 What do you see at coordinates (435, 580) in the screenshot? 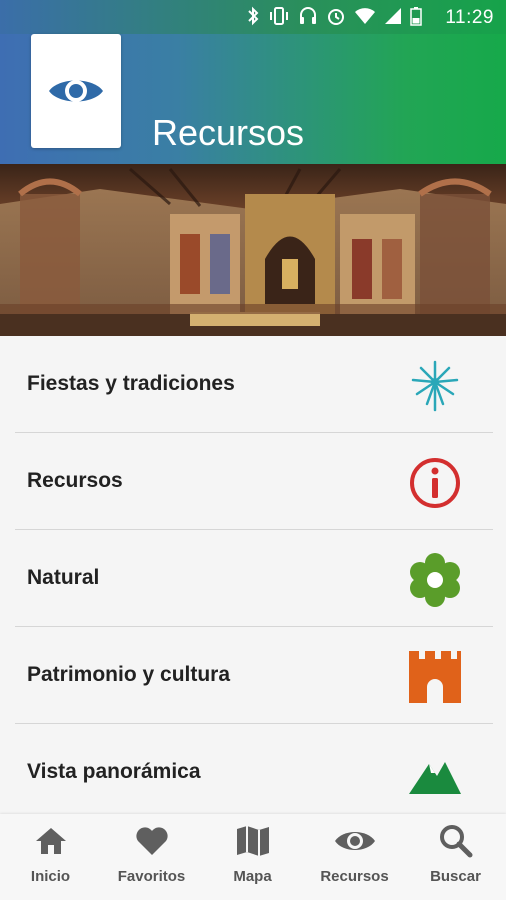
I see `flower-icon` at bounding box center [435, 580].